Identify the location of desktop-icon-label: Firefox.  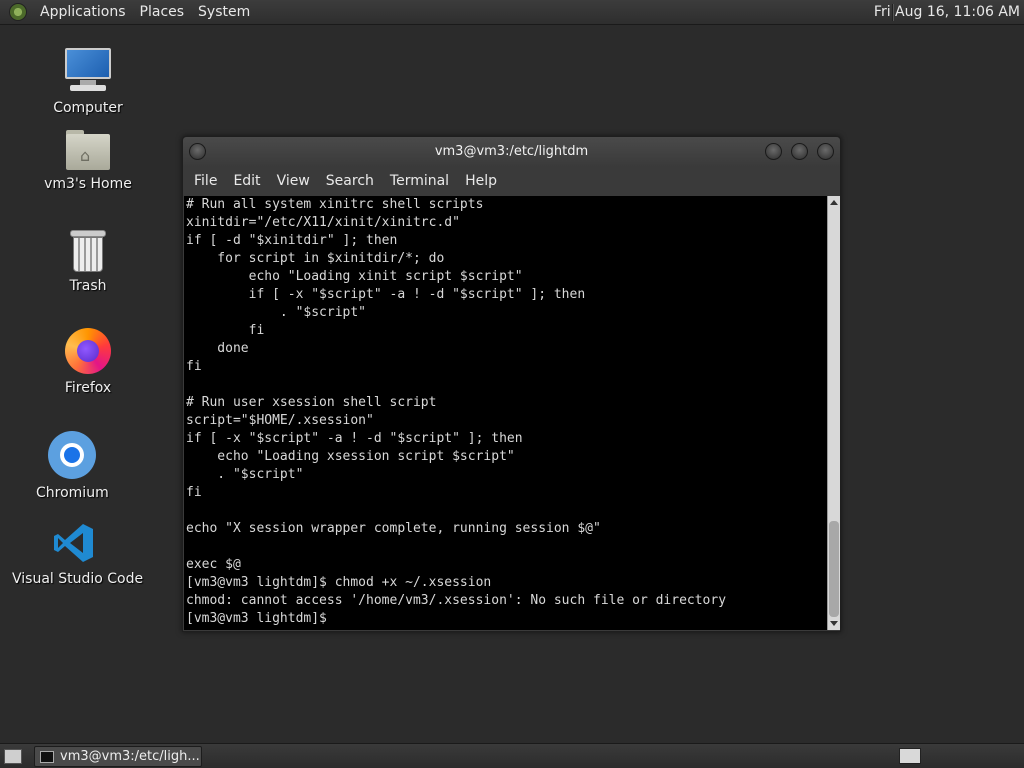
(88, 388).